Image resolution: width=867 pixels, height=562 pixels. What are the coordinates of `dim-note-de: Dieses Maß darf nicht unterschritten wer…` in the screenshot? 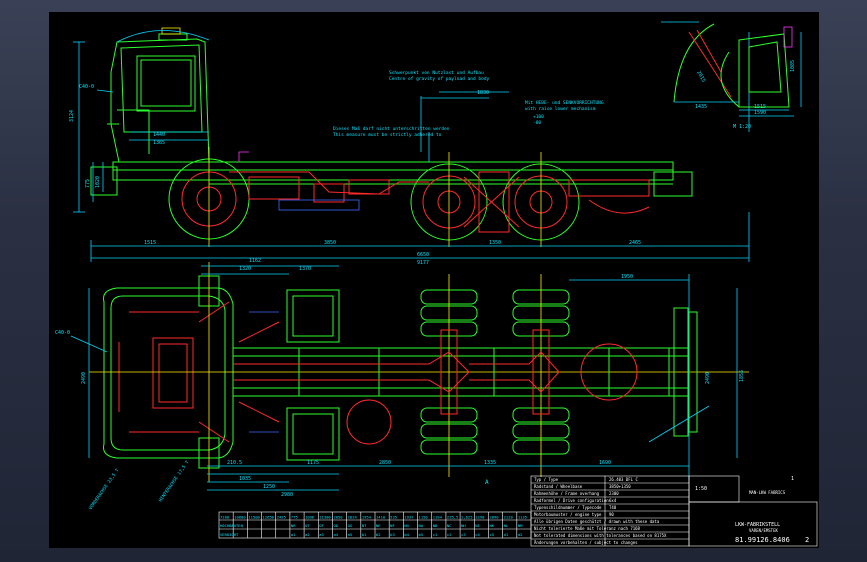 It's located at (391, 129).